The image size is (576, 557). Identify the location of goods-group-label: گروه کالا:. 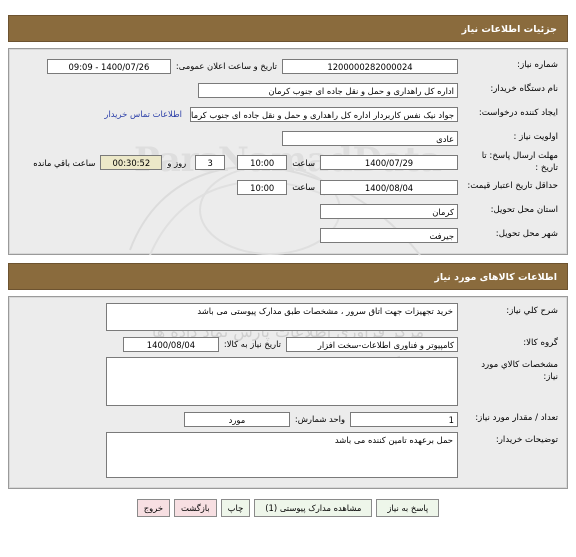
(540, 343).